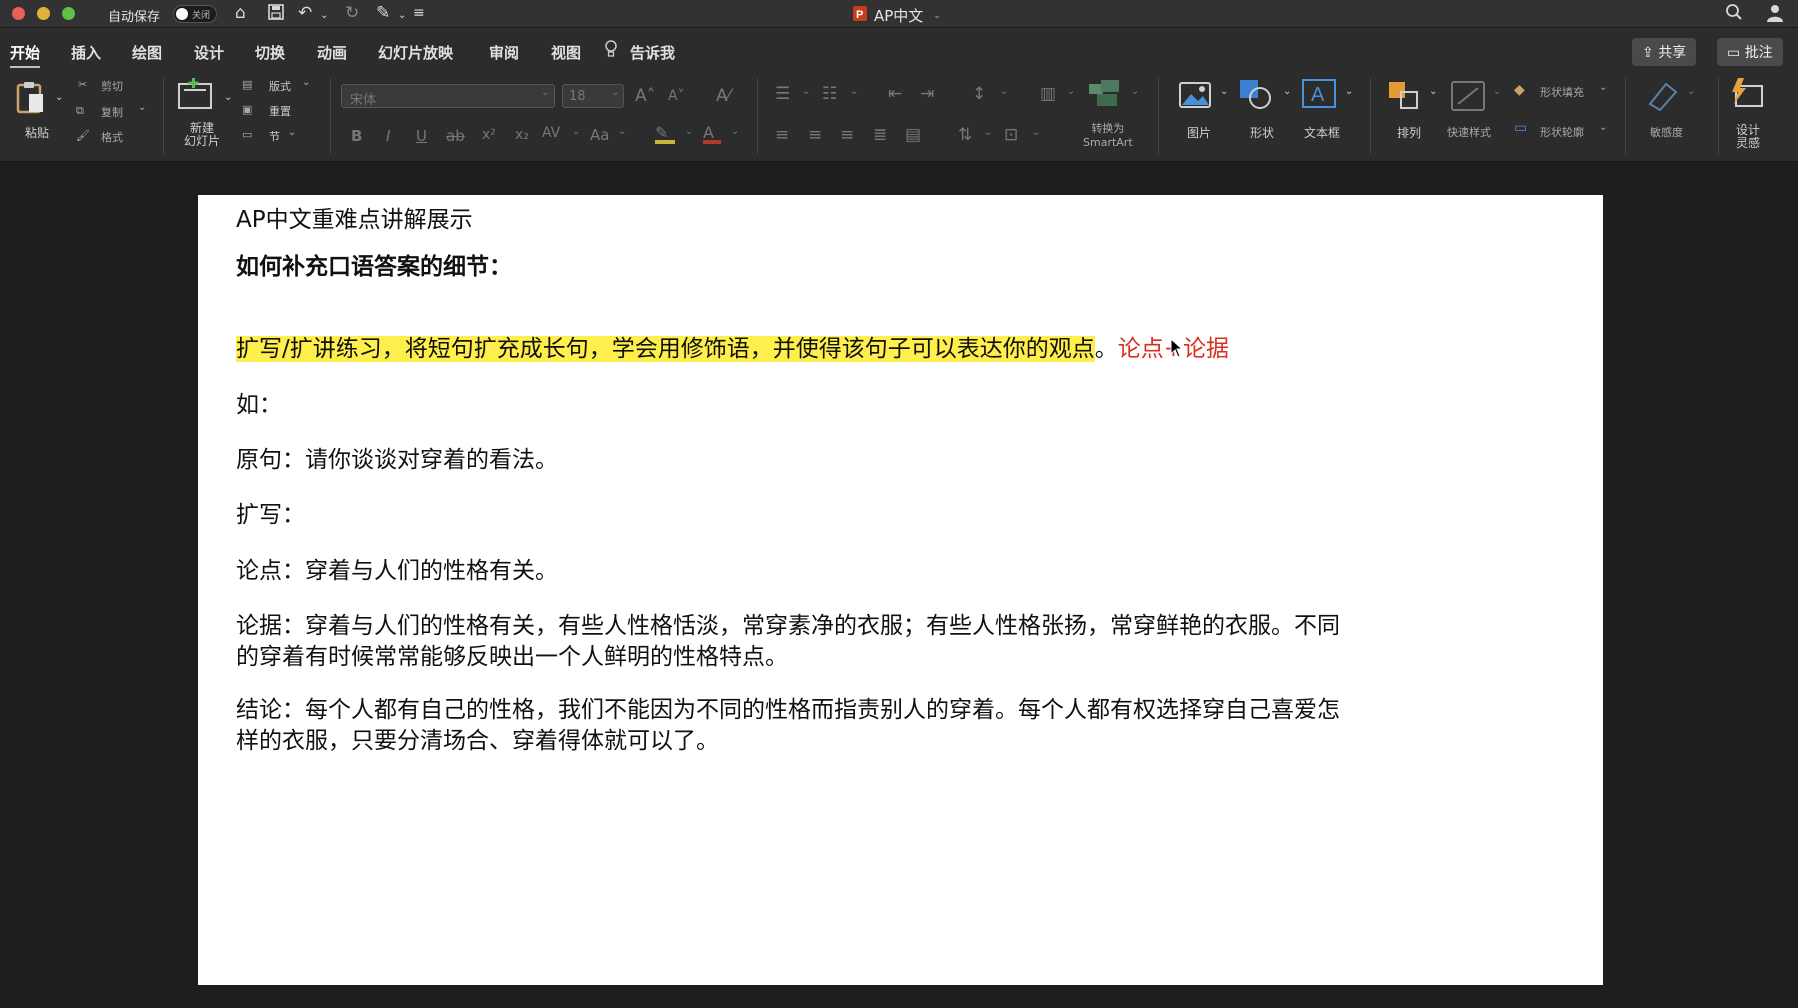 The height and width of the screenshot is (1008, 1798). I want to click on shape-fill-icon: ◆, so click(1519, 90).